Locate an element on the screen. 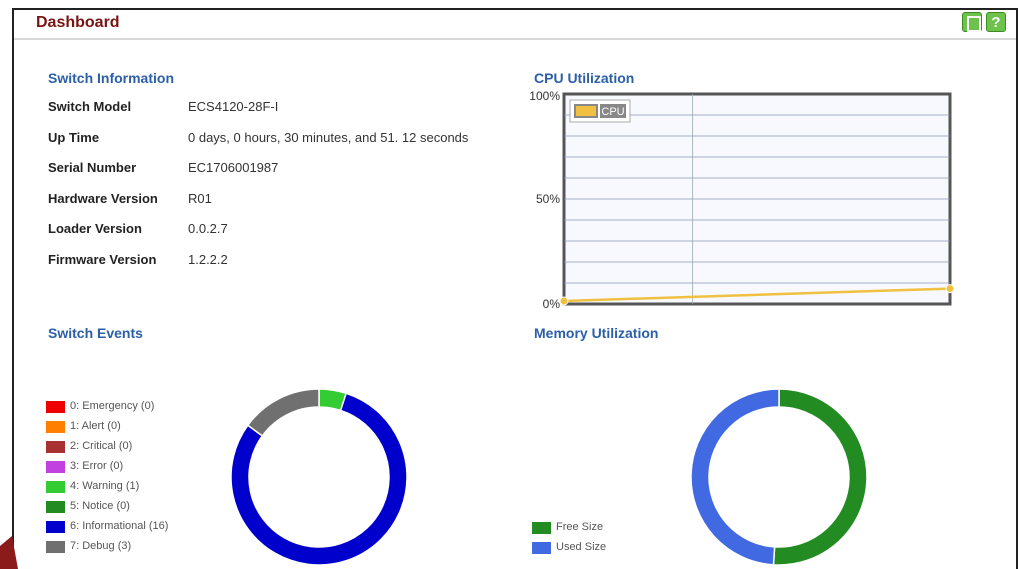 Image resolution: width=1018 pixels, height=569 pixels. legend-label: 4: Warning (1) is located at coordinates (105, 486).